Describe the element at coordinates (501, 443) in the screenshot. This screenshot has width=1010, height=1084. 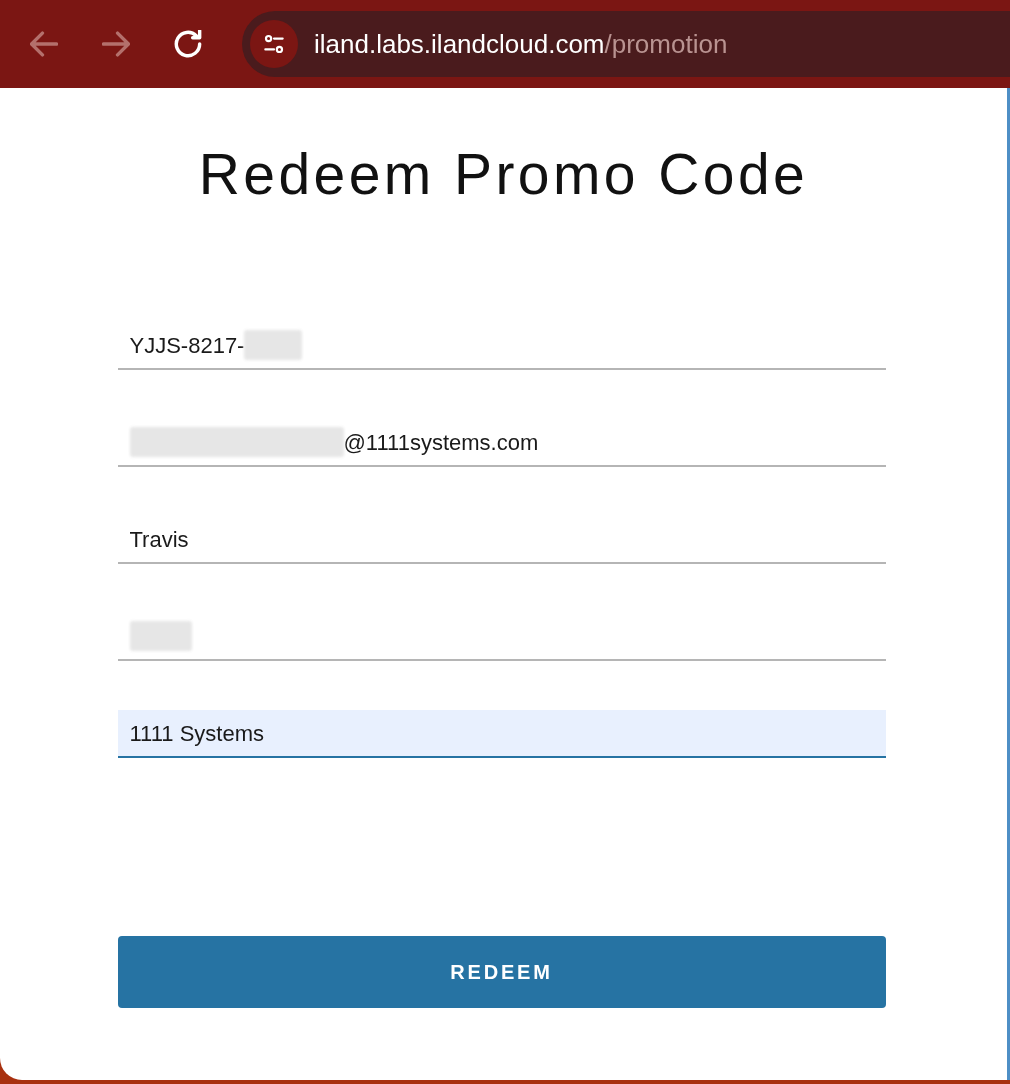
I see `input-field: @1111systems.com` at that location.